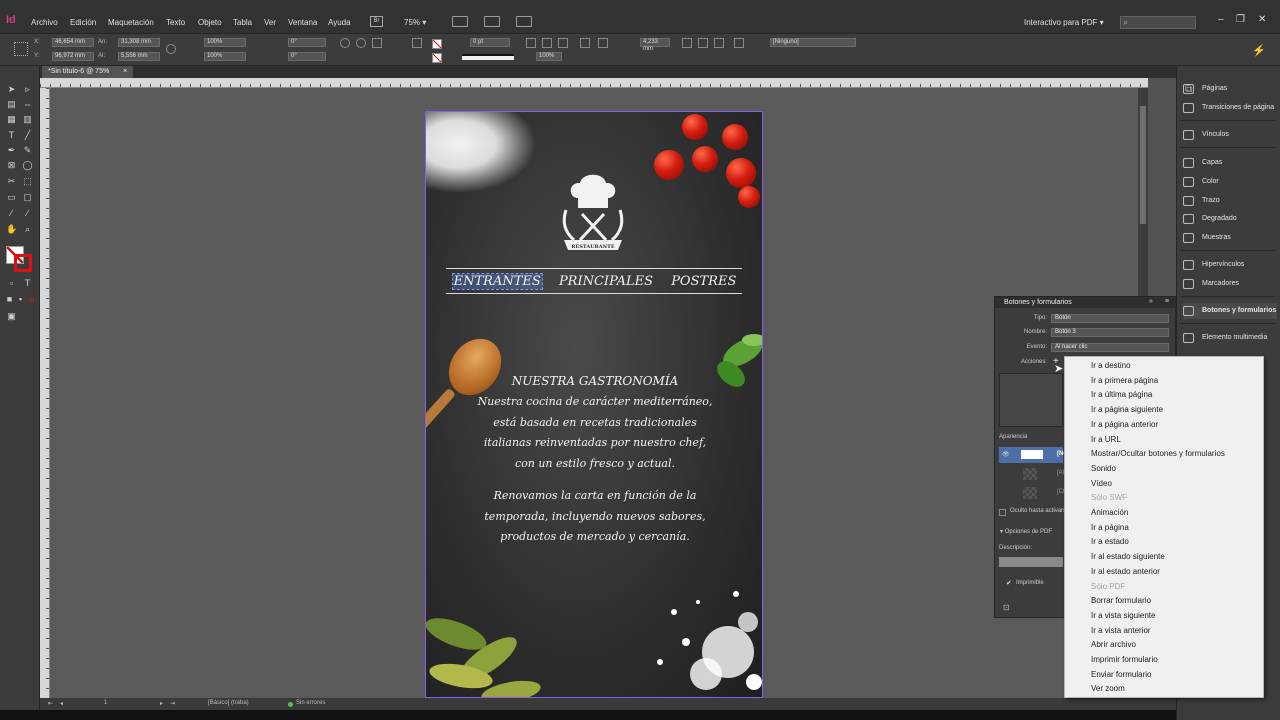 This screenshot has height=720, width=1280. What do you see at coordinates (531, 43) in the screenshot?
I see `fit-content-icon` at bounding box center [531, 43].